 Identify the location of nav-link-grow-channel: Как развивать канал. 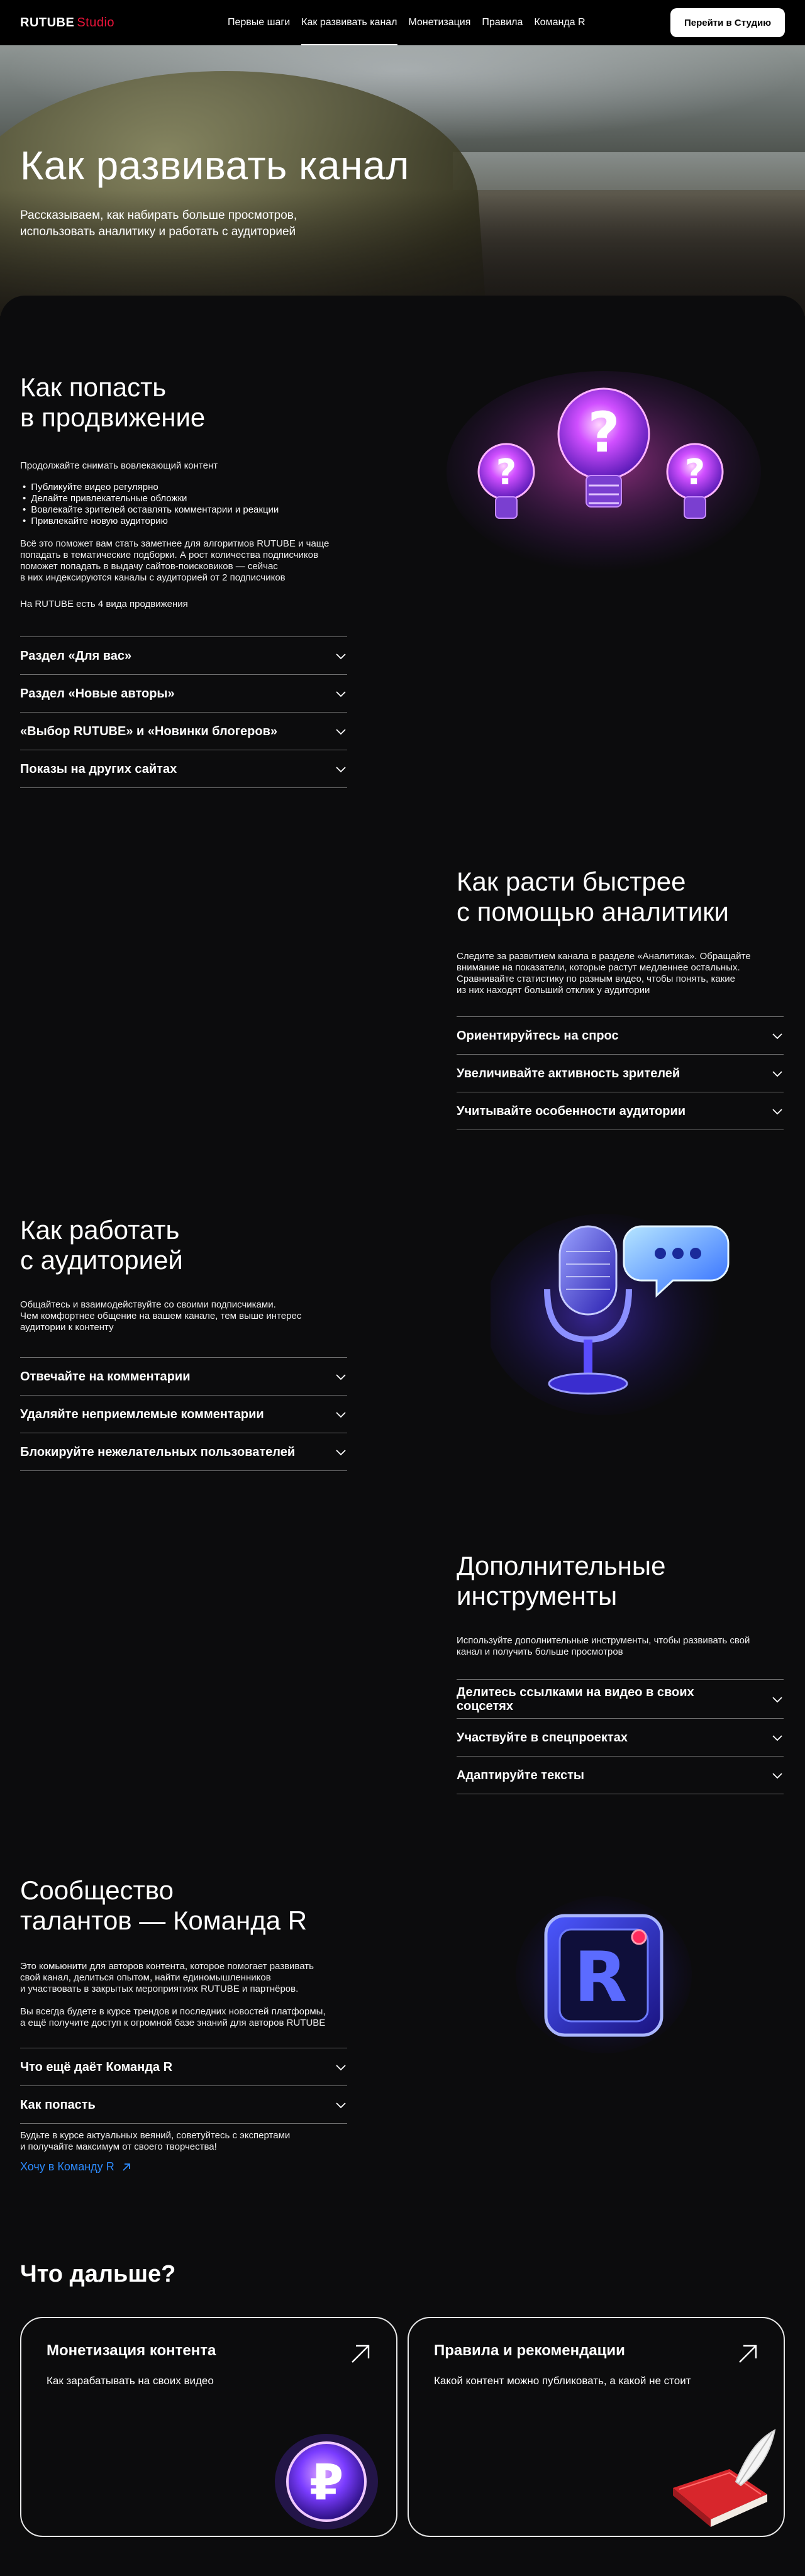
(349, 22).